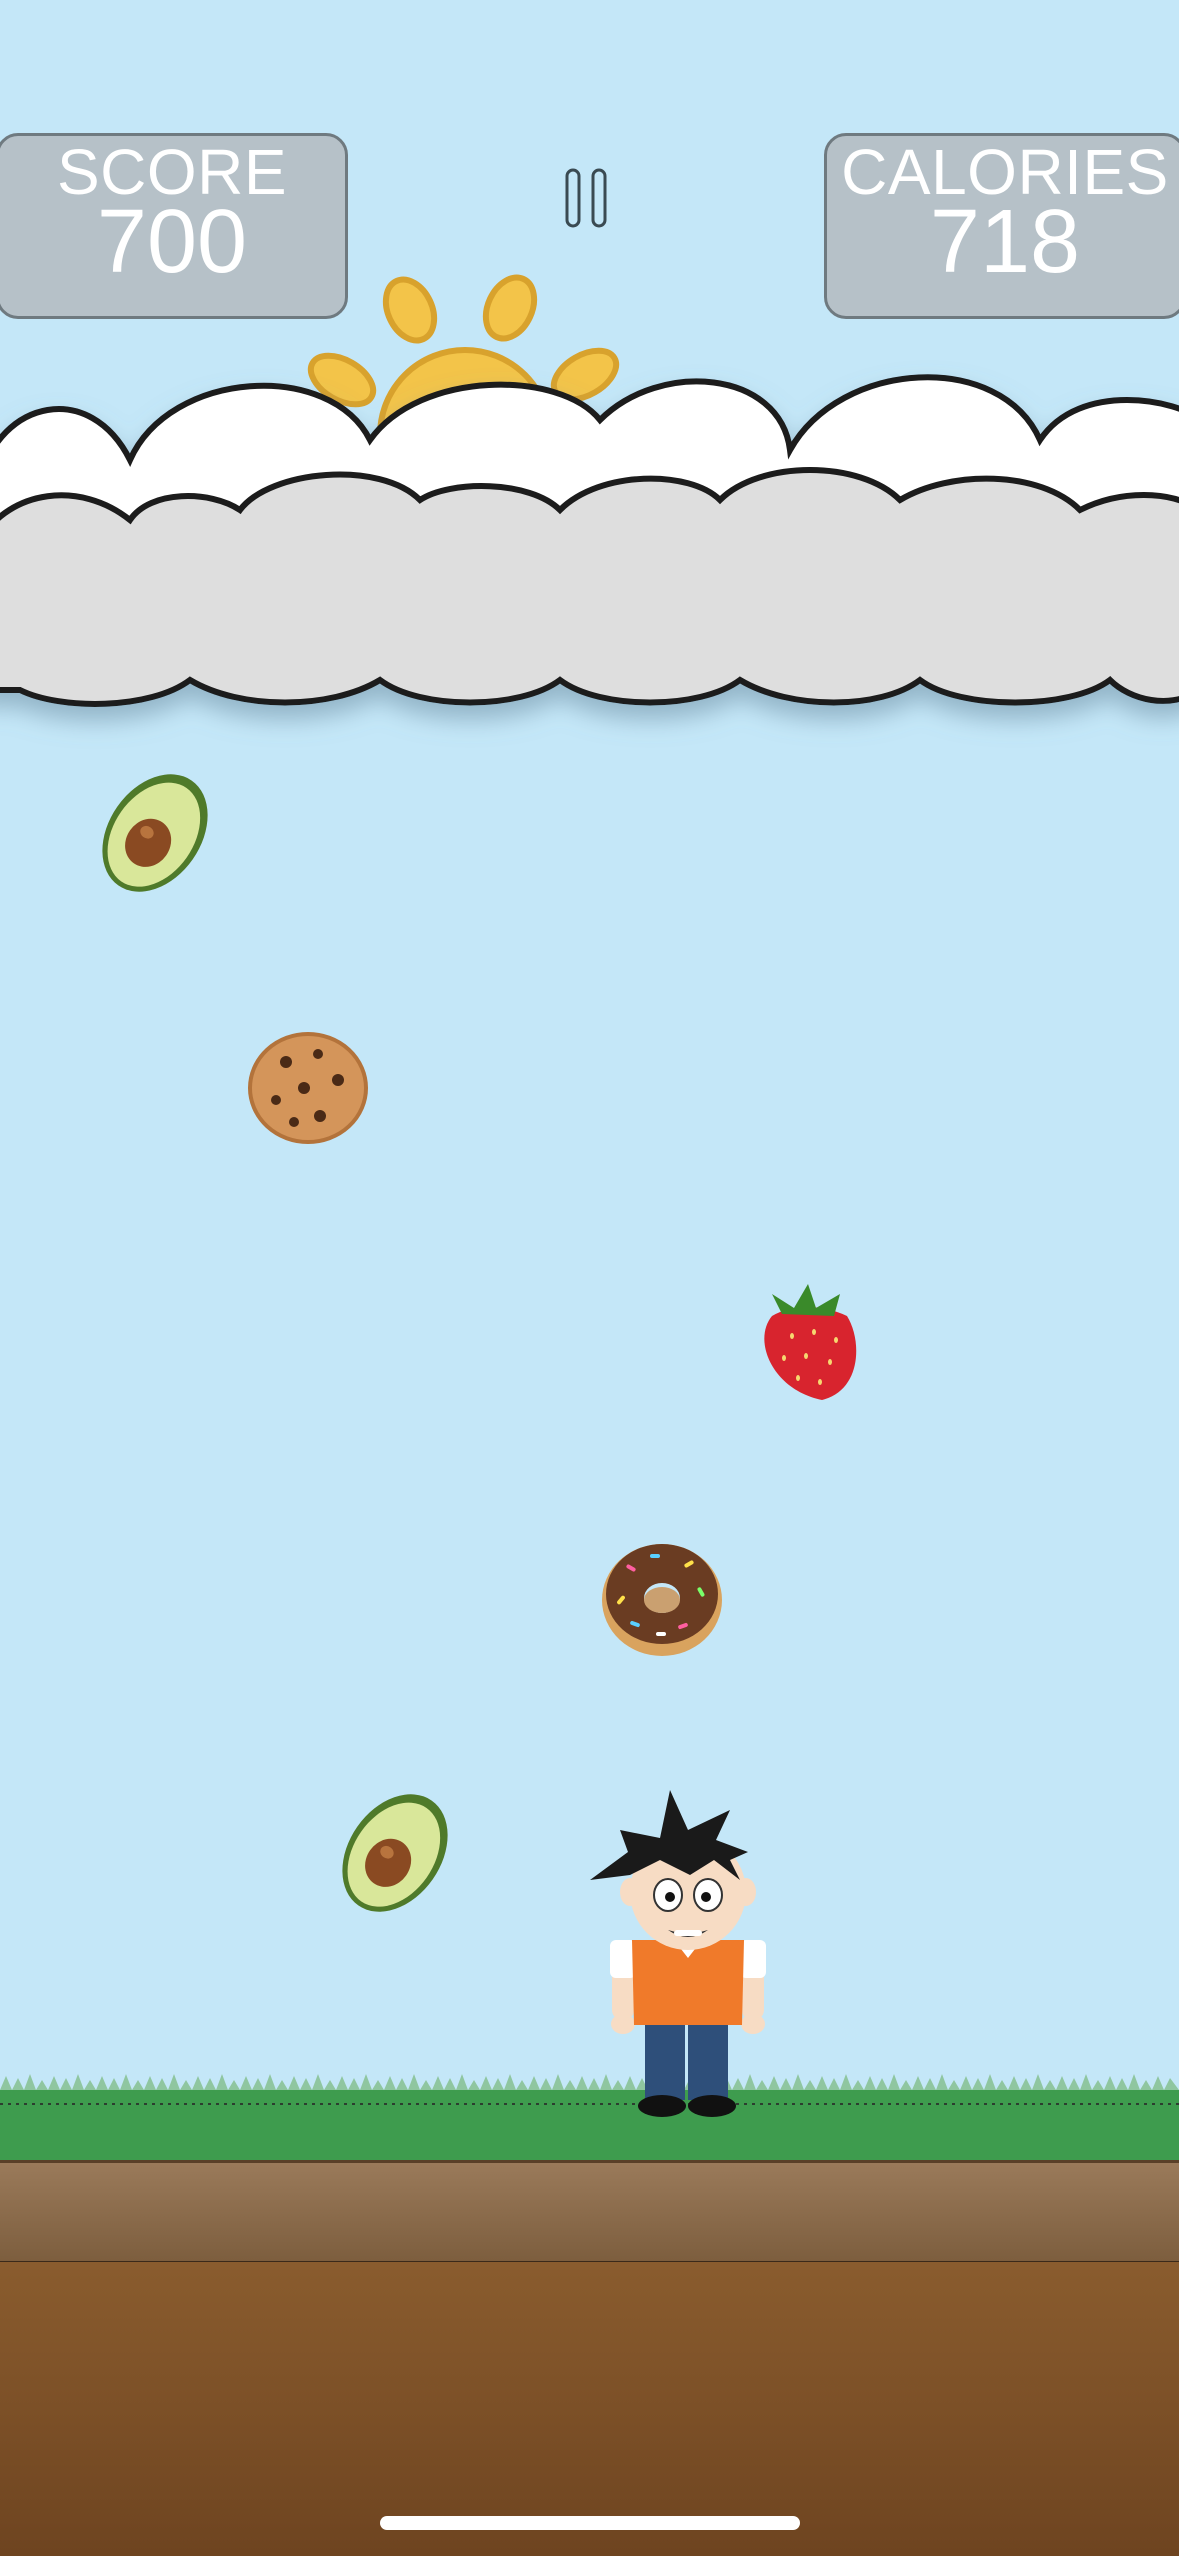 The width and height of the screenshot is (1179, 2556). I want to click on calories-panel: CALORIES 718, so click(1001, 226).